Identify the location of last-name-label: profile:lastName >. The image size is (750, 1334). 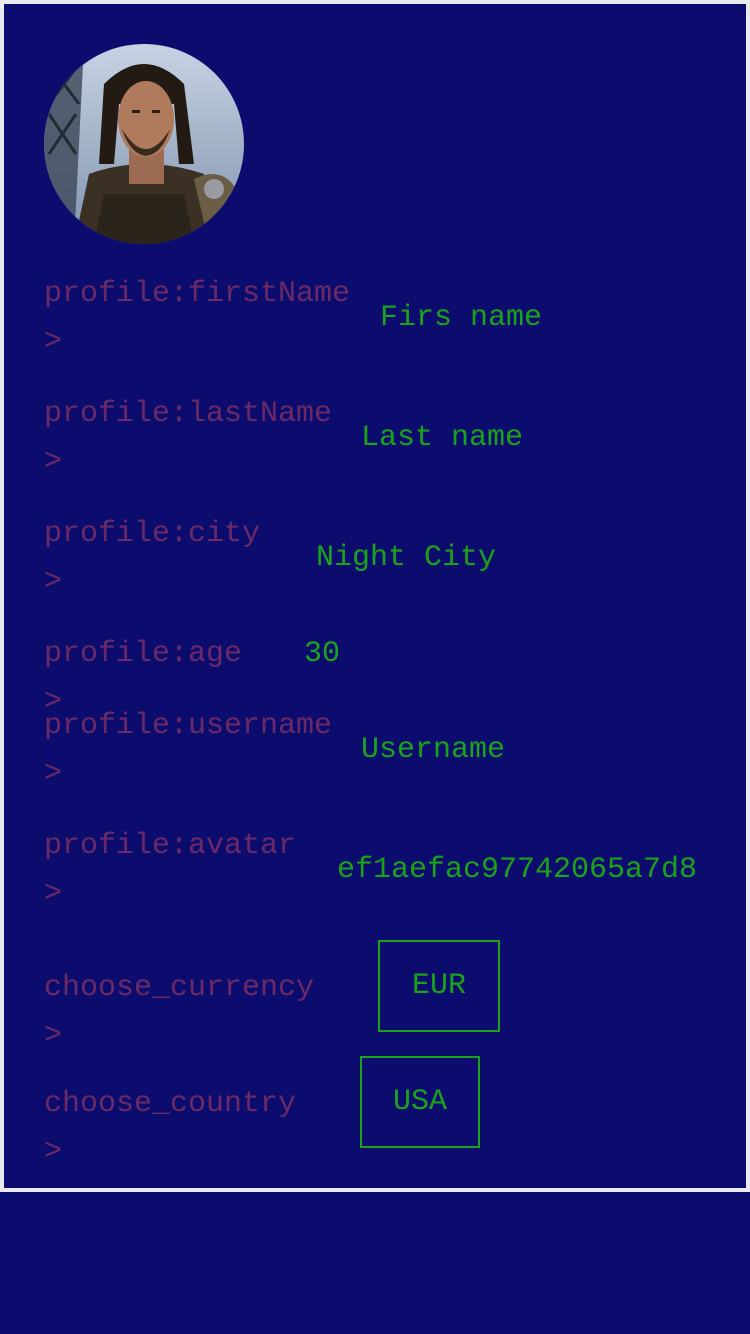
(188, 438).